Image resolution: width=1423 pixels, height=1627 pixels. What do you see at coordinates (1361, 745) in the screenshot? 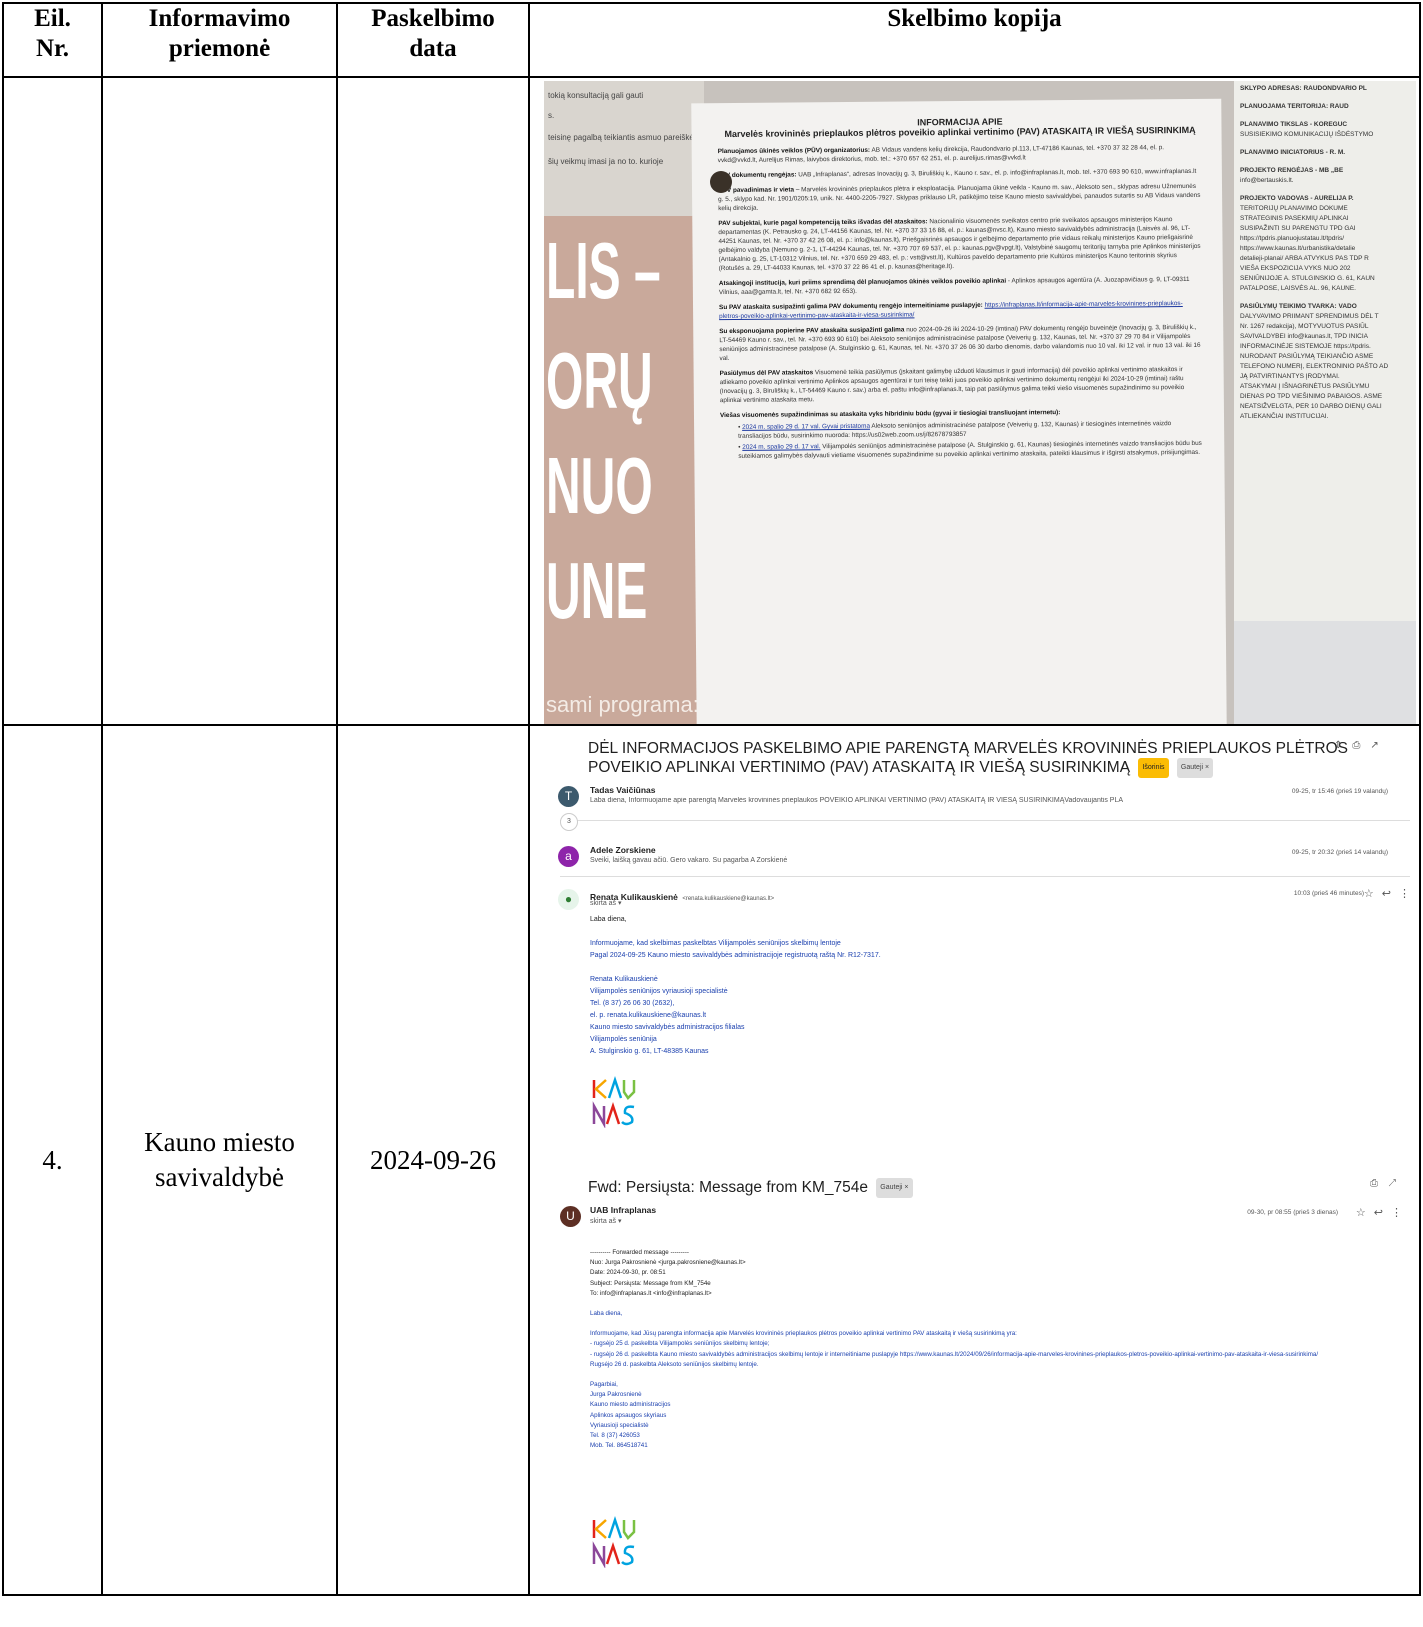
I see `toolbar-icons: ⇕⎙↗` at bounding box center [1361, 745].